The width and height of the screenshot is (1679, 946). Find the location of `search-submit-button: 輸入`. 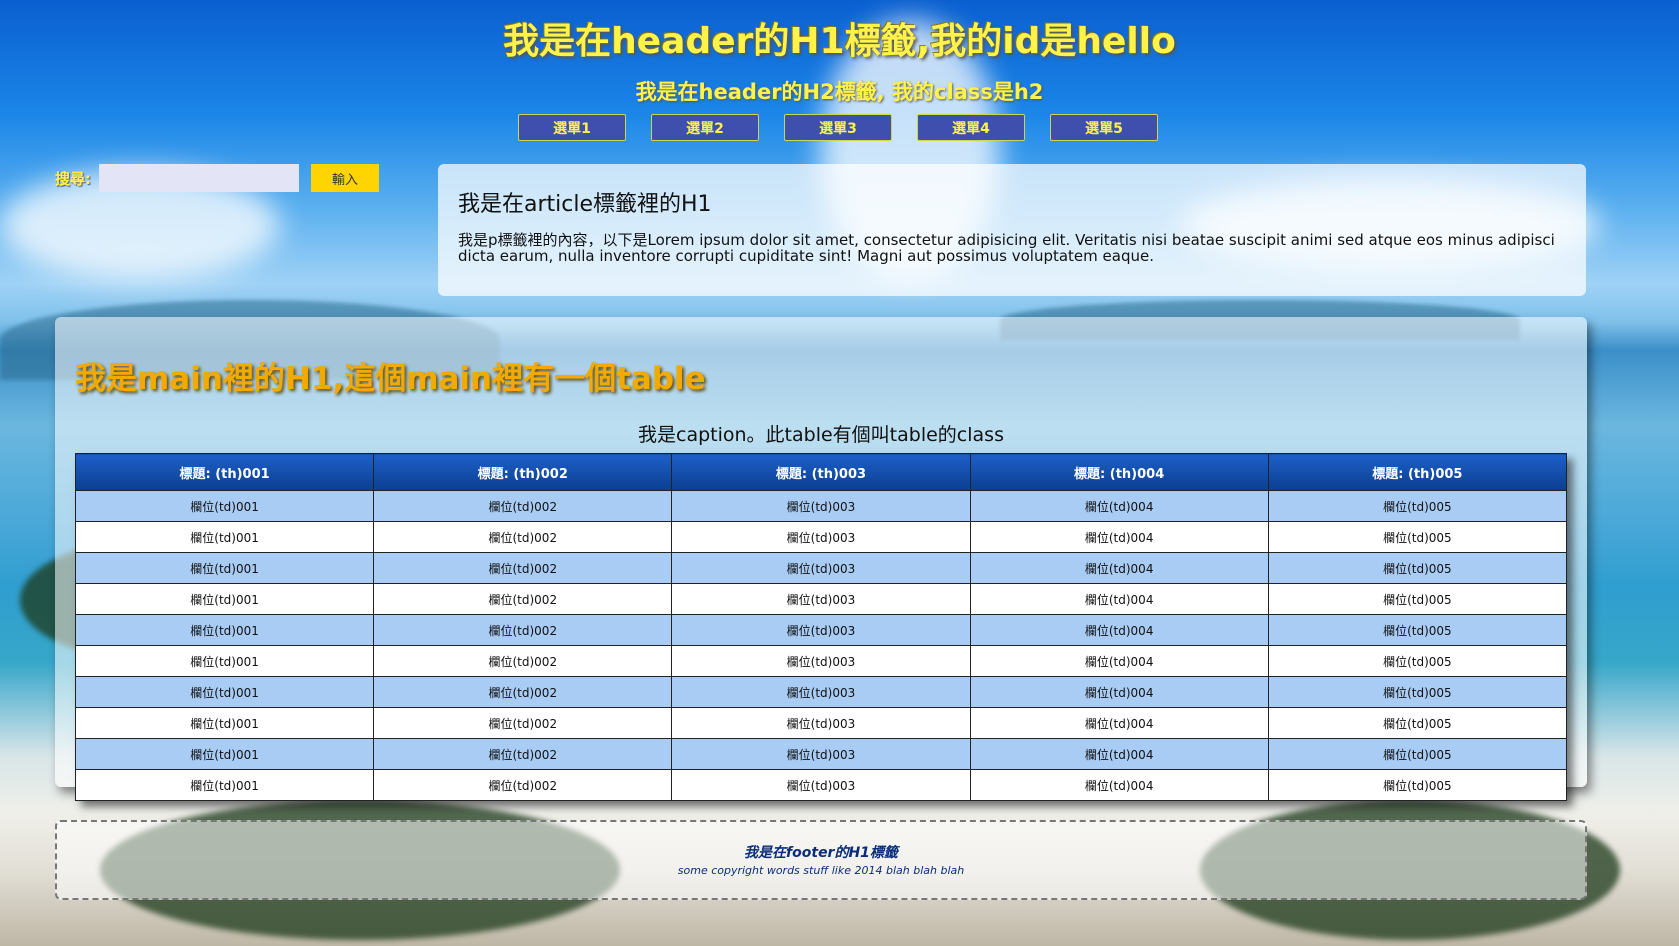

search-submit-button: 輸入 is located at coordinates (345, 178).